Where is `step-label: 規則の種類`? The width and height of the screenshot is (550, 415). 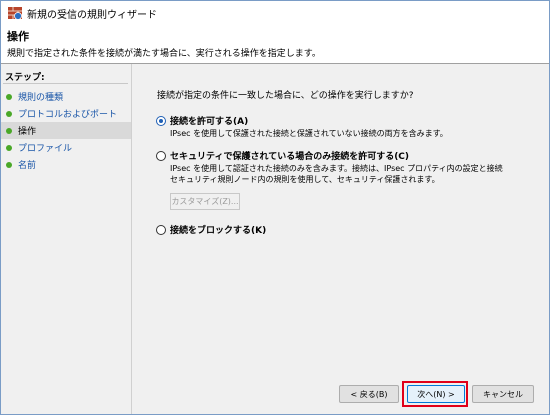 step-label: 規則の種類 is located at coordinates (41, 98).